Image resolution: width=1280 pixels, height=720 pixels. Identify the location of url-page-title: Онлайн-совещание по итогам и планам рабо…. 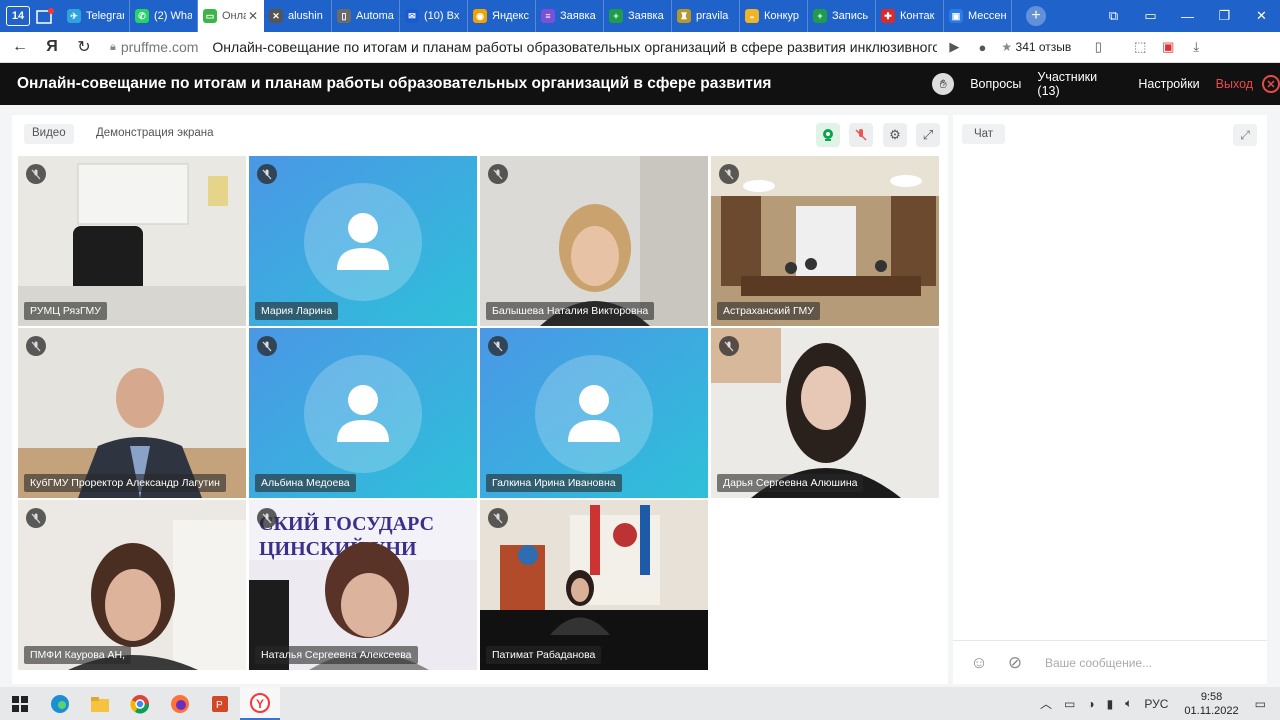
(574, 47).